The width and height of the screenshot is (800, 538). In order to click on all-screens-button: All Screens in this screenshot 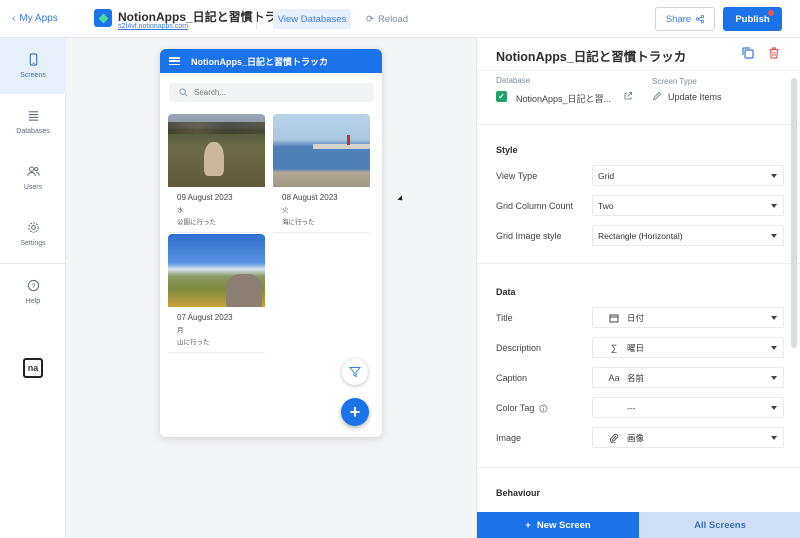, I will do `click(719, 525)`.